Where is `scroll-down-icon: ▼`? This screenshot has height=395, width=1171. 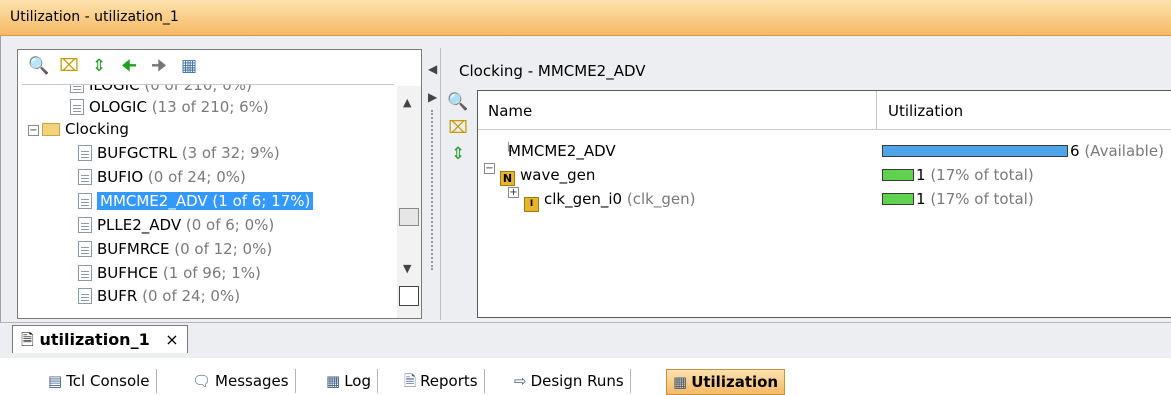 scroll-down-icon: ▼ is located at coordinates (407, 268).